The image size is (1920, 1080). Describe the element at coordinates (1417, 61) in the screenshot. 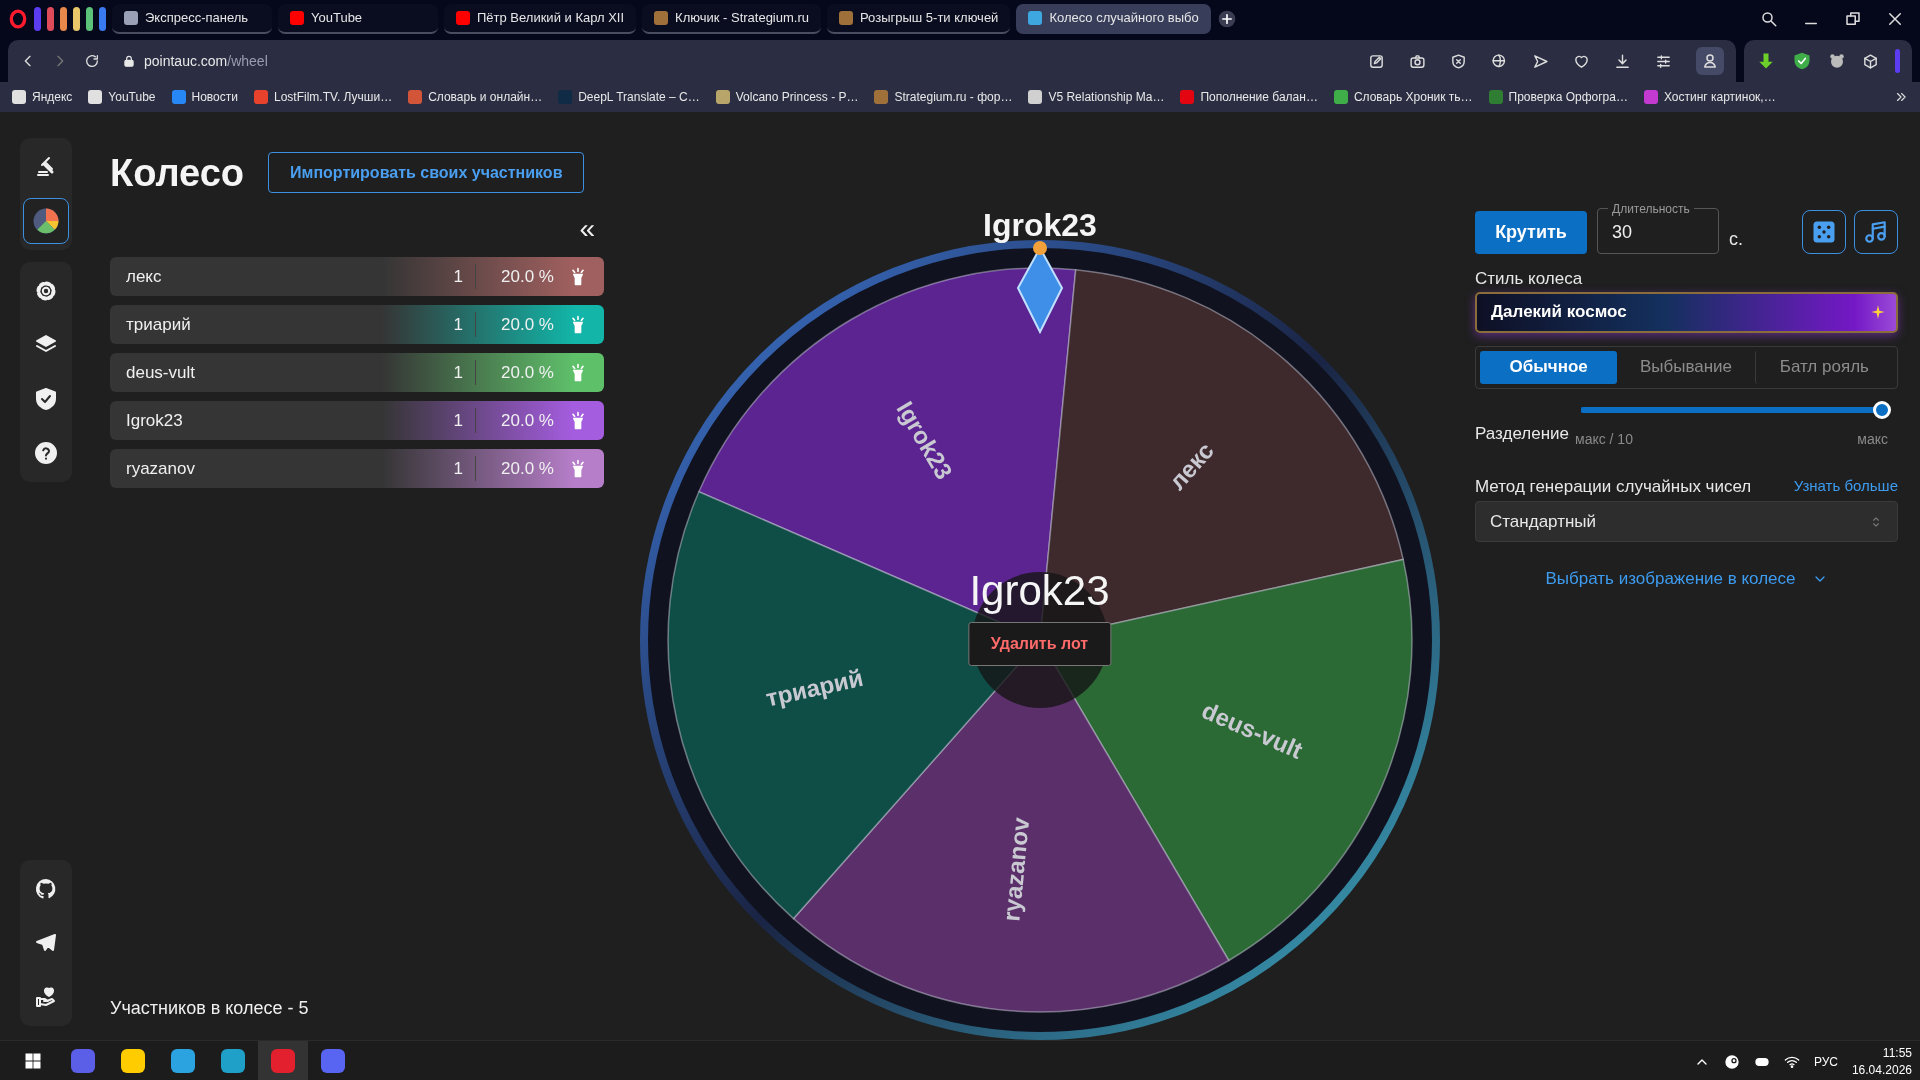

I see `camera-icon` at that location.